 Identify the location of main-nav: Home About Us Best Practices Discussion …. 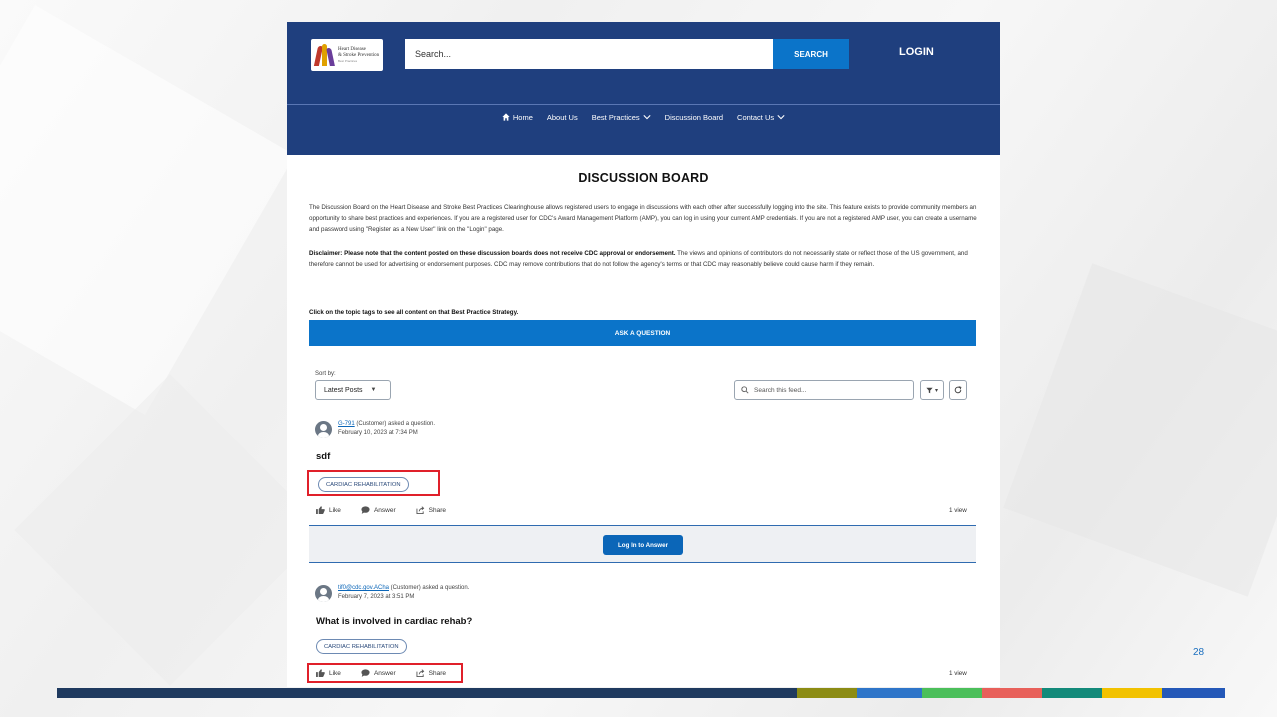
(643, 117).